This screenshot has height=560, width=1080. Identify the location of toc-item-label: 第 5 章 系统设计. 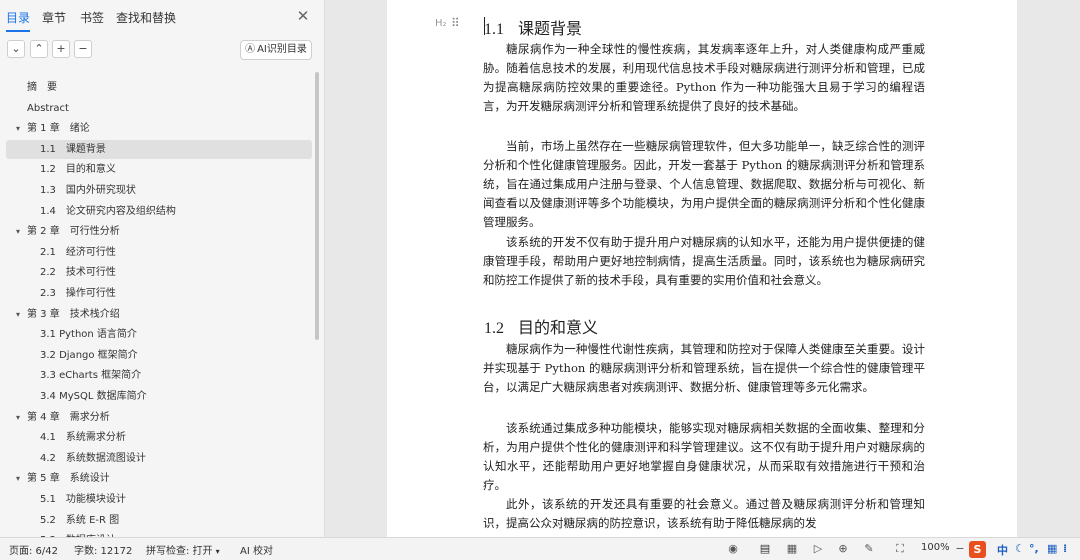
(68, 479).